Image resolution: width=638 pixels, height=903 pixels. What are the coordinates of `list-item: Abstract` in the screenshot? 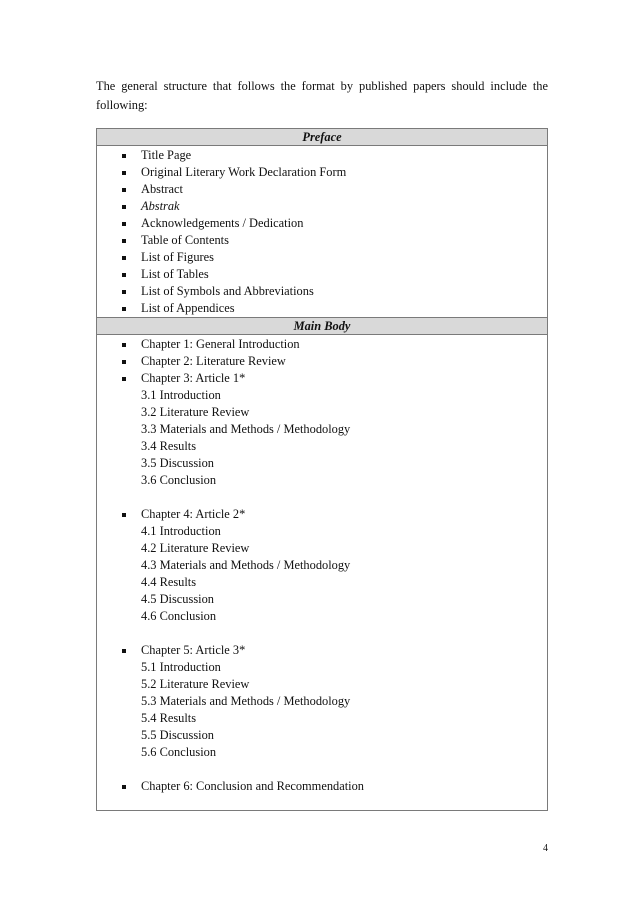 It's located at (322, 189).